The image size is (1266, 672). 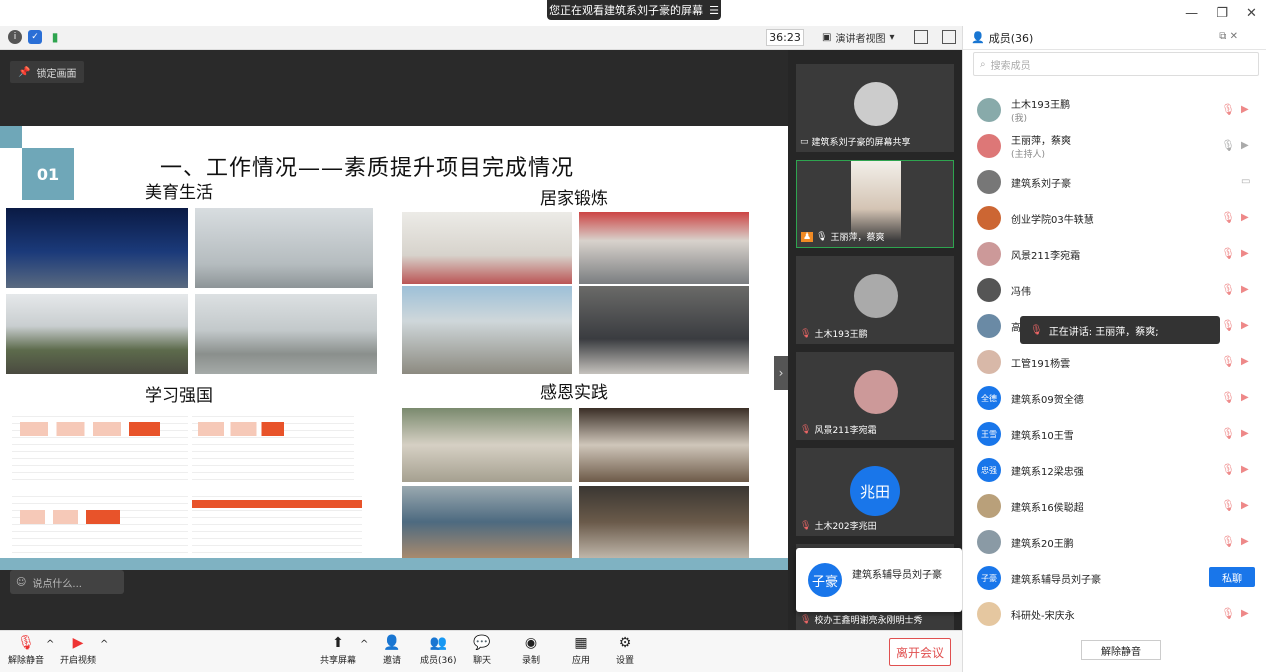 What do you see at coordinates (1191, 13) in the screenshot?
I see `minimize-icon: —` at bounding box center [1191, 13].